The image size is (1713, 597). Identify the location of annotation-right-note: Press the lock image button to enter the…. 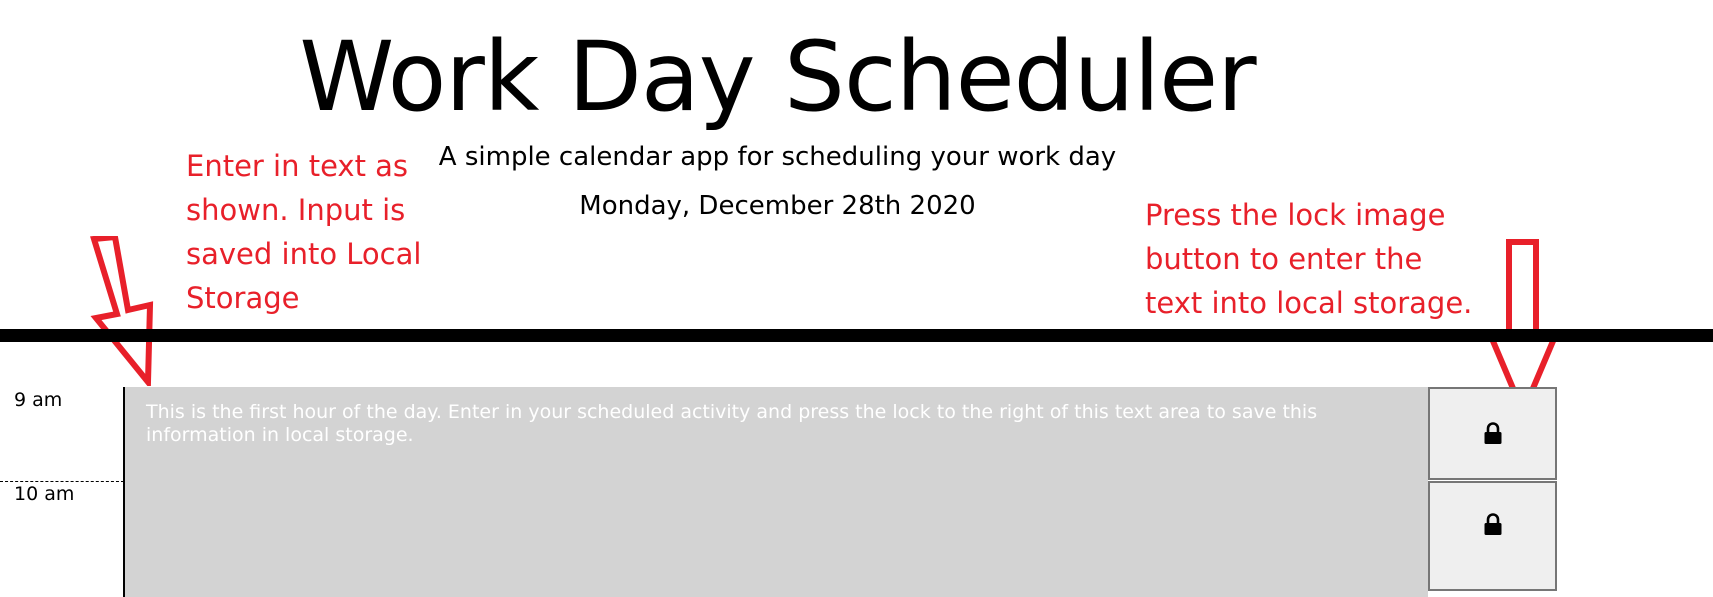
(1309, 259).